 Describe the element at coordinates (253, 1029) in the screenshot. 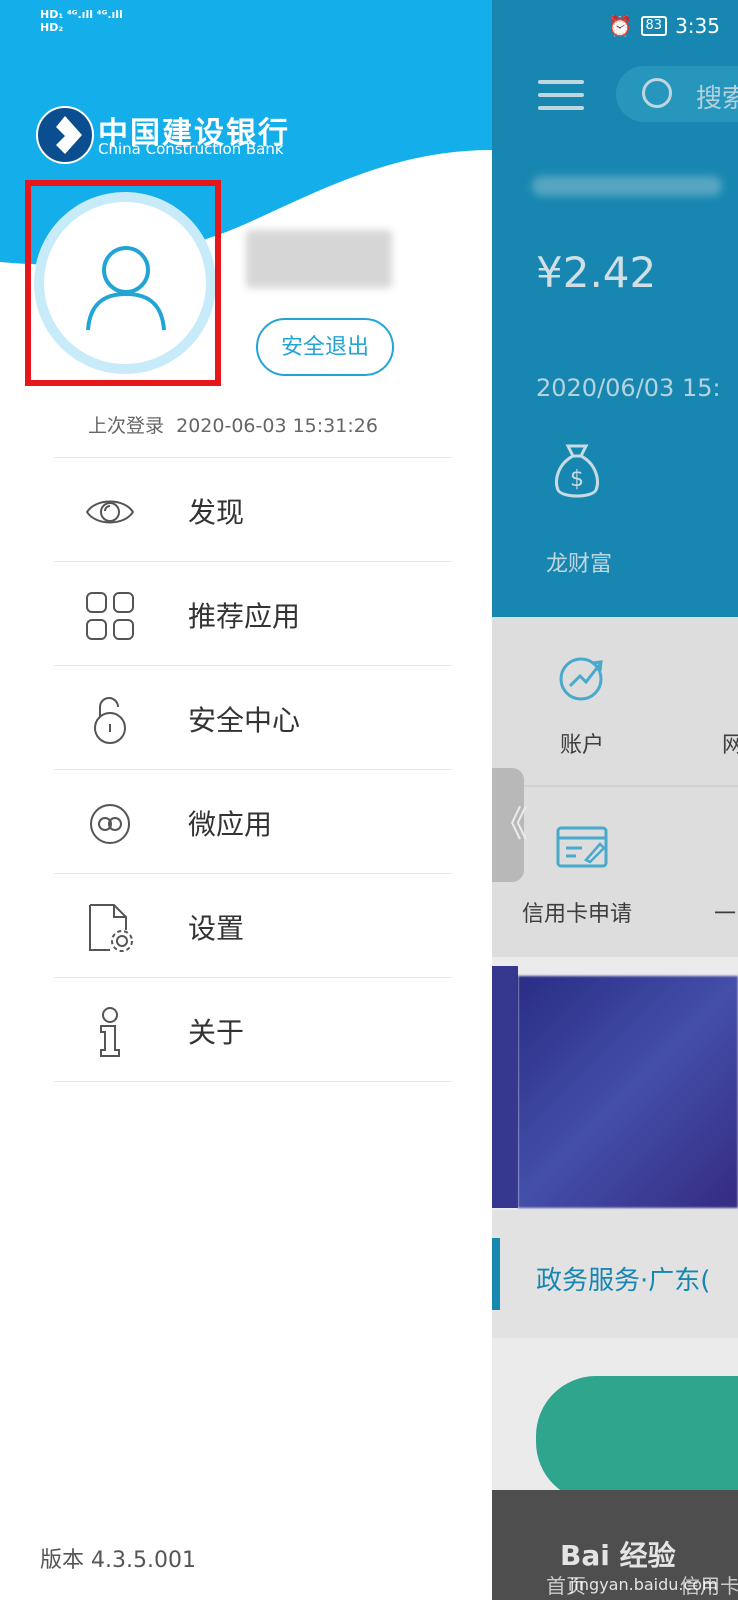

I see `menu-item-about: 关于` at that location.